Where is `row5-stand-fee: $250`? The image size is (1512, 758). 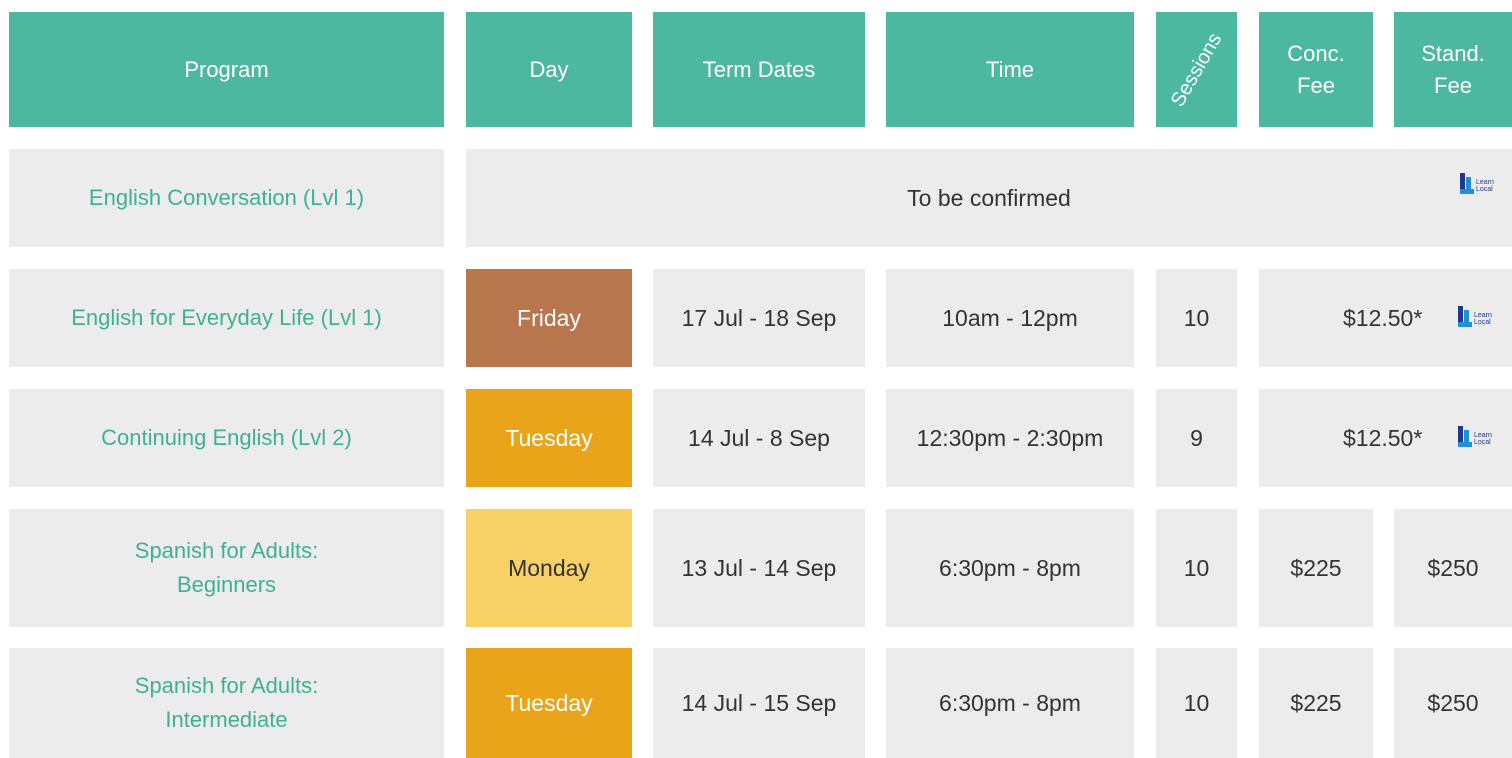 row5-stand-fee: $250 is located at coordinates (1453, 703).